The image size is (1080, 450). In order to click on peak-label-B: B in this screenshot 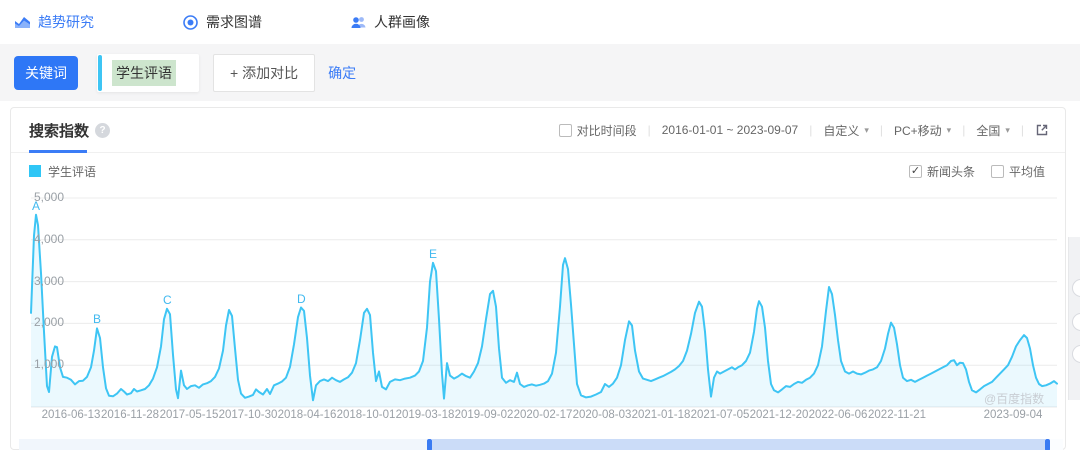, I will do `click(97, 319)`.